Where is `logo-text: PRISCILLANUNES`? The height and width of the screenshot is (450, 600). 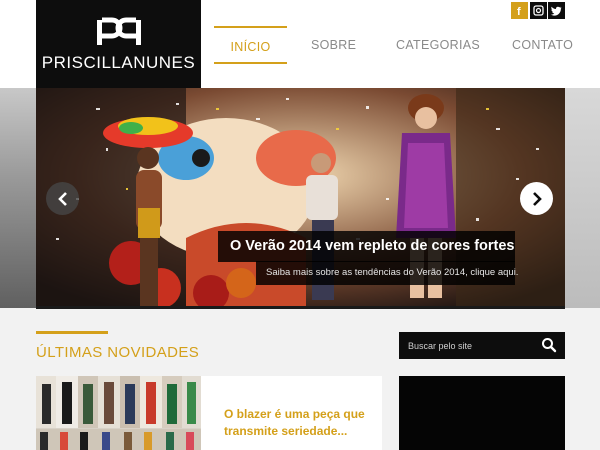 logo-text: PRISCILLANUNES is located at coordinates (118, 62).